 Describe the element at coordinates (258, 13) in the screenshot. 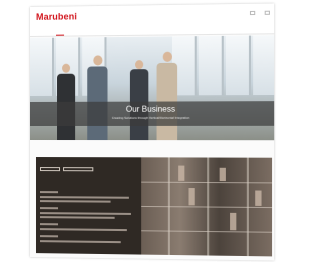

I see `utility-links` at that location.